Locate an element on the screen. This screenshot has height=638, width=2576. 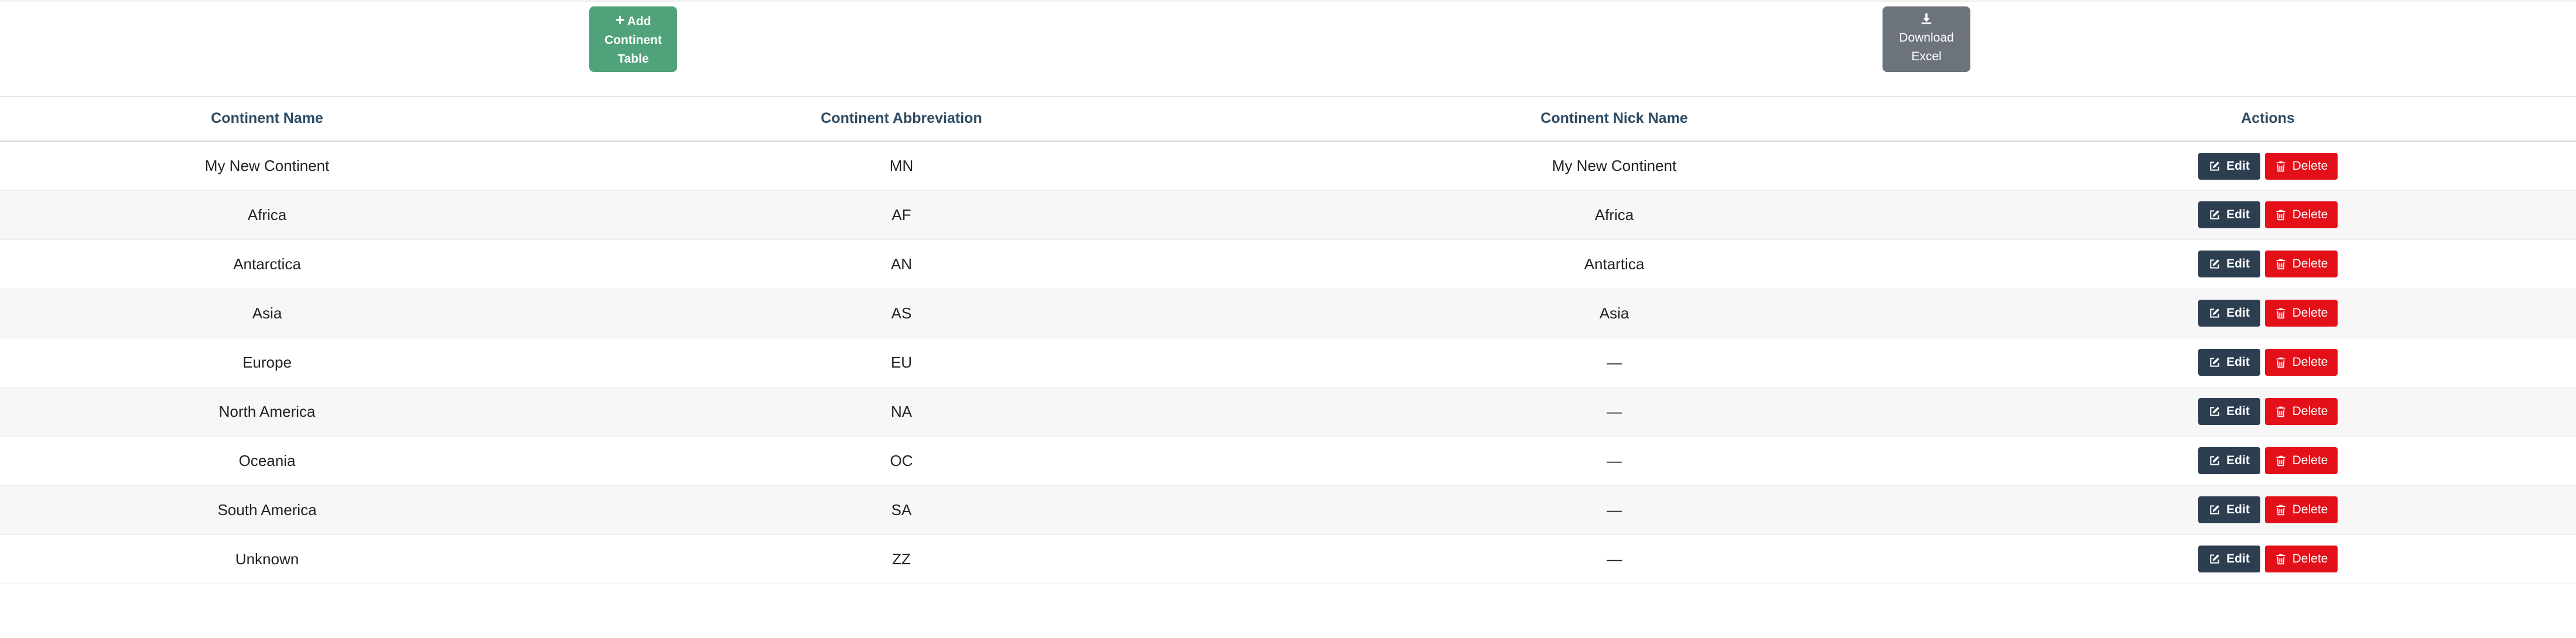
add-button-label-2: Continent is located at coordinates (633, 40).